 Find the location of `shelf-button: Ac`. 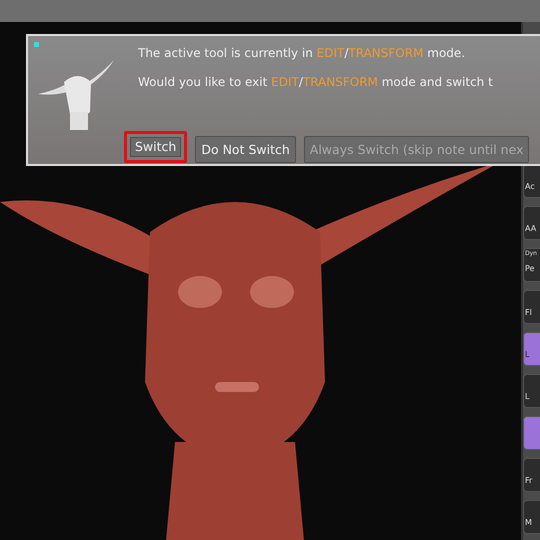

shelf-button: Ac is located at coordinates (531, 181).